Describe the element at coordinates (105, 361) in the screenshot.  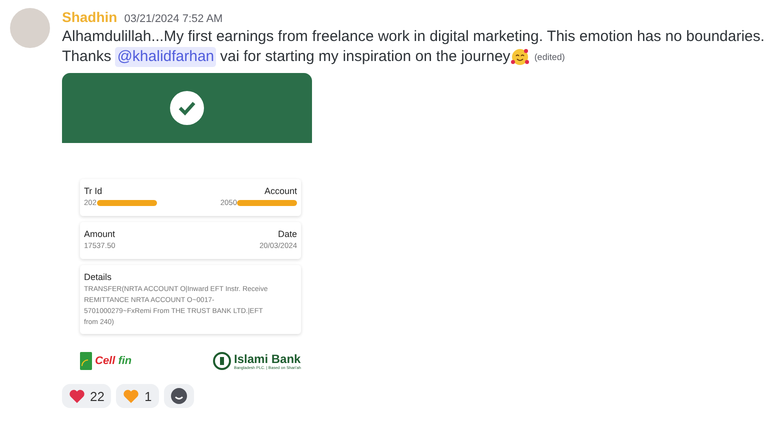
I see `logo-text: Cell` at that location.